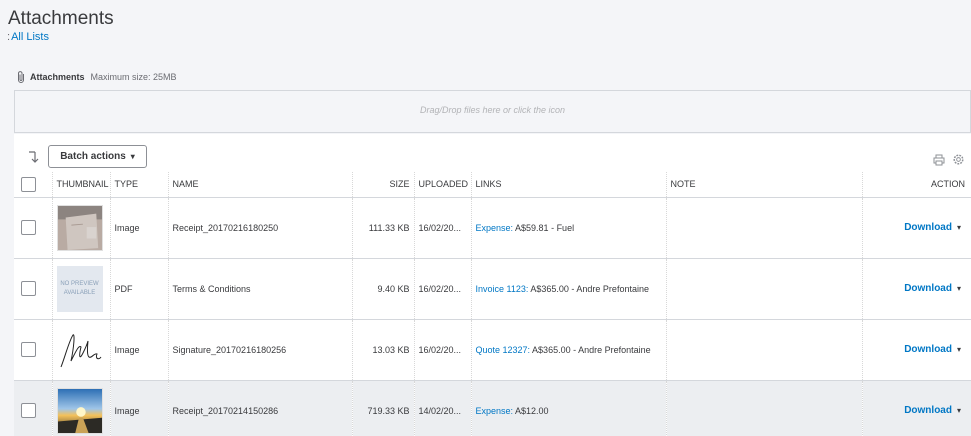 The height and width of the screenshot is (436, 971). What do you see at coordinates (259, 408) in the screenshot?
I see `name-cell: Receipt_20170214150286` at bounding box center [259, 408].